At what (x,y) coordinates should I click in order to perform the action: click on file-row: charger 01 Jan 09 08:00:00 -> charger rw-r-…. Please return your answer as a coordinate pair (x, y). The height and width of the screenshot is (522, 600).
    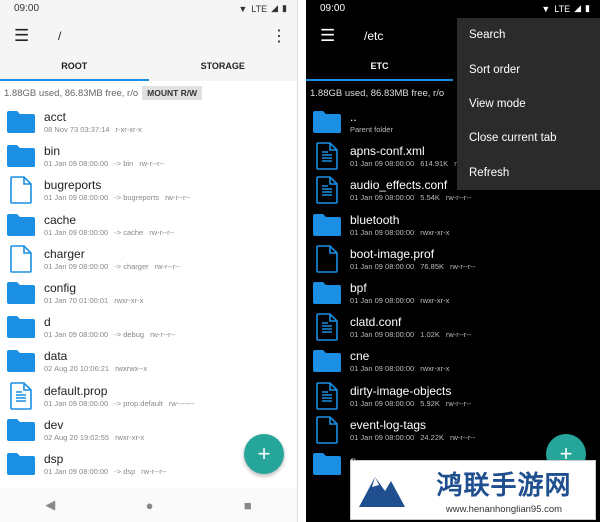
    Looking at the image, I should click on (148, 259).